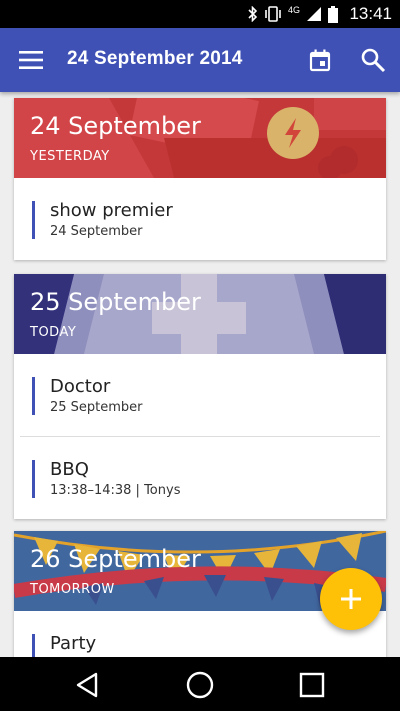 The height and width of the screenshot is (711, 400). I want to click on bluetooth-icon, so click(253, 14).